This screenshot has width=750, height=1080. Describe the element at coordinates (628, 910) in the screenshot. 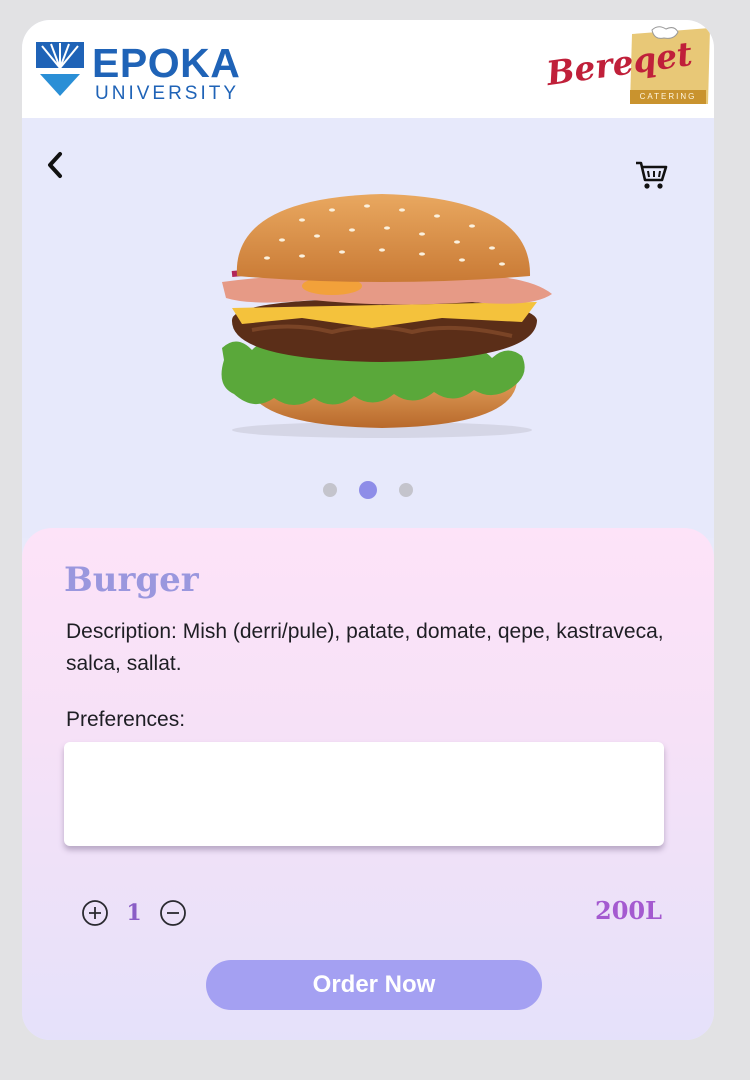

I see `product-price: 200L` at that location.